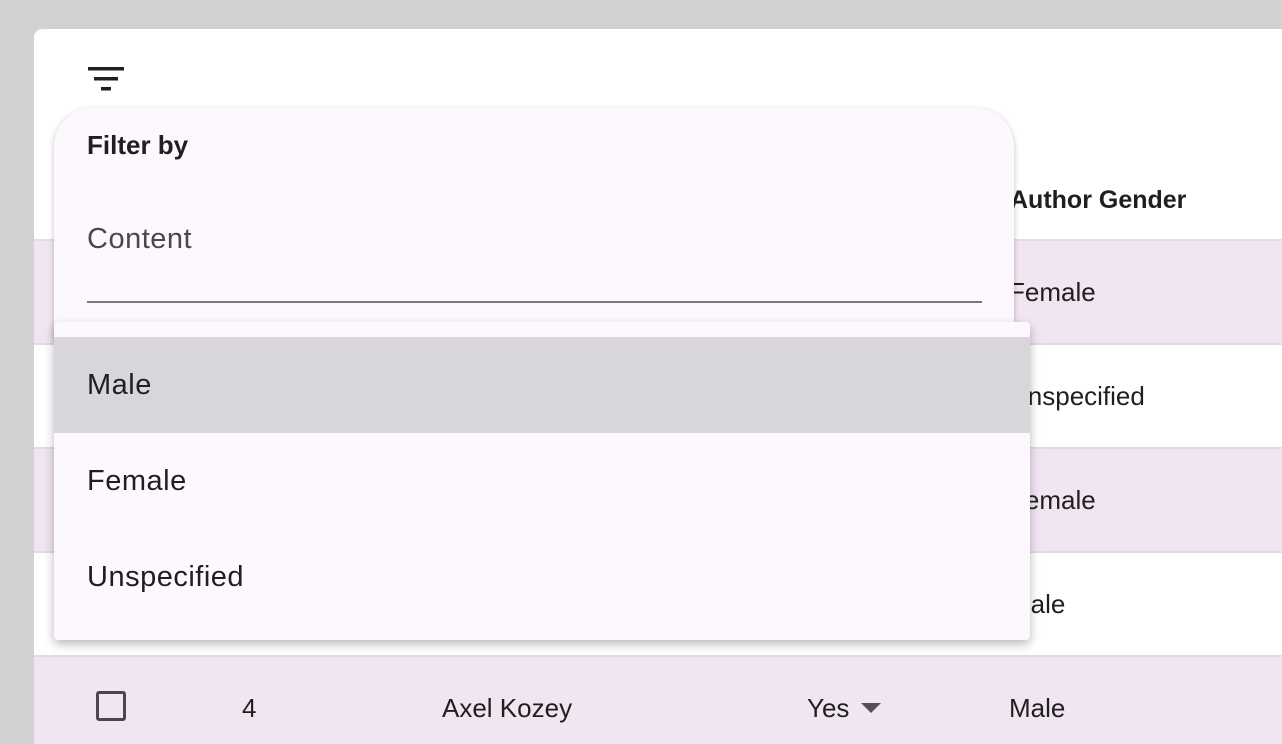 The height and width of the screenshot is (744, 1282). Describe the element at coordinates (871, 708) in the screenshot. I see `caret-down-icon` at that location.